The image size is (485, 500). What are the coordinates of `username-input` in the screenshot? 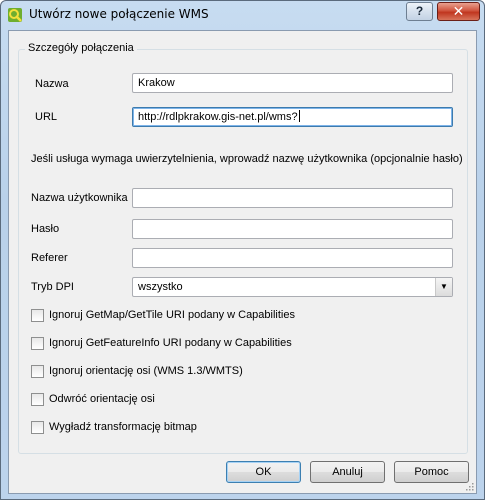 It's located at (292, 198).